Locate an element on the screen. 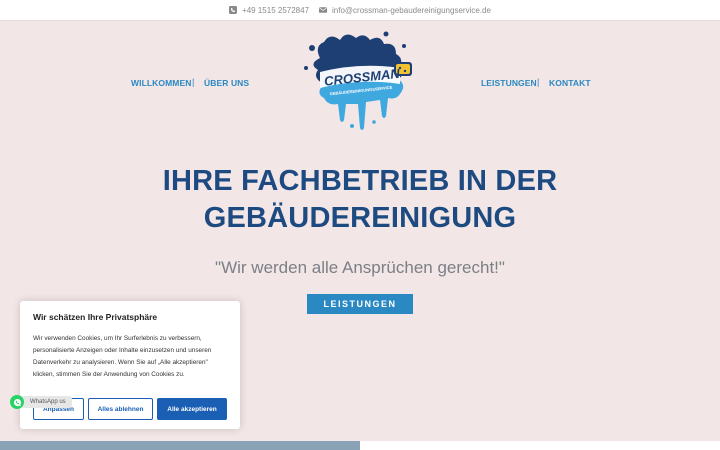 The height and width of the screenshot is (450, 720). accept-all-button: Alle akzeptieren is located at coordinates (192, 409).